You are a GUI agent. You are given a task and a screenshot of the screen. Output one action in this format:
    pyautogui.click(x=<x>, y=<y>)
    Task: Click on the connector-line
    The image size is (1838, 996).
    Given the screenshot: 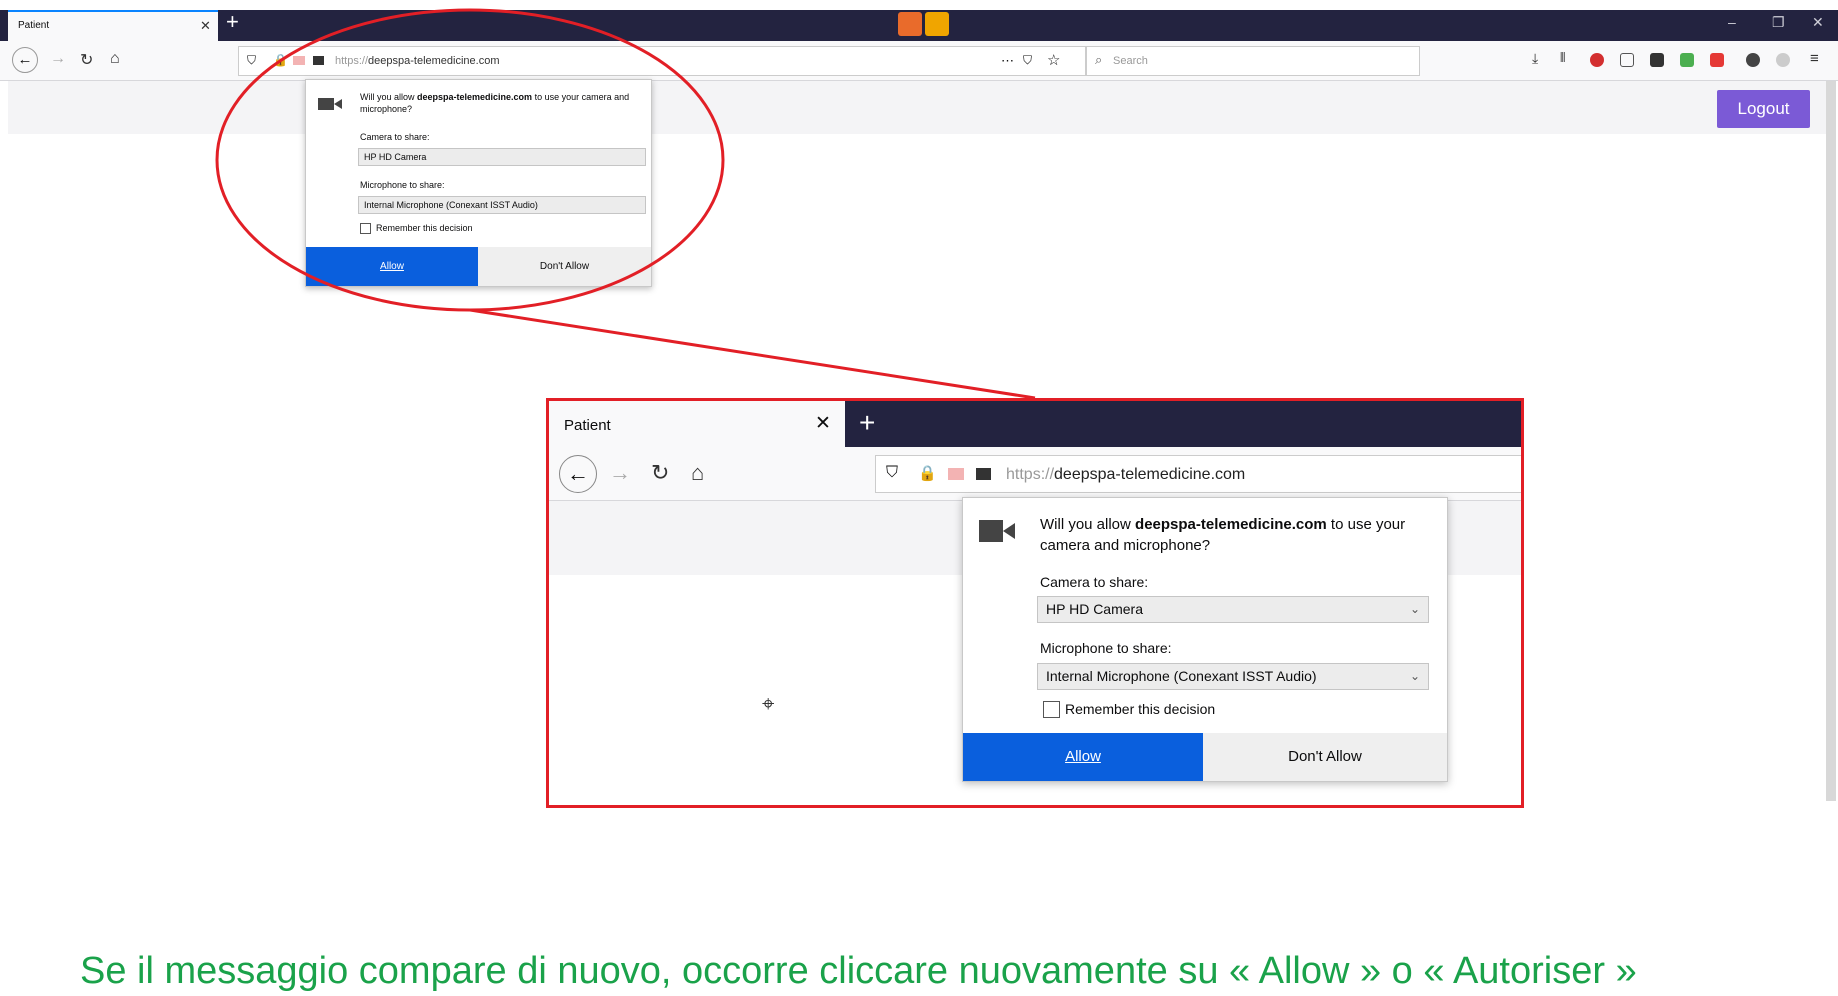 What is the action you would take?
    pyautogui.click(x=752, y=354)
    